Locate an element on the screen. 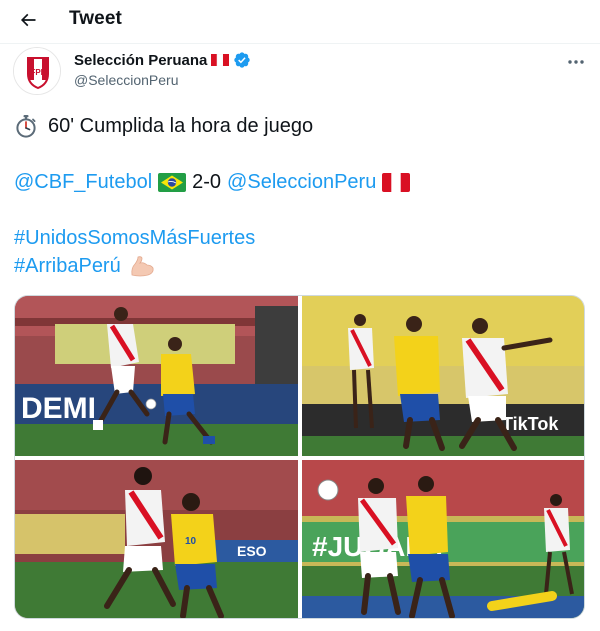 The width and height of the screenshot is (600, 631). hashtag-line-1: #UnidosSomosMásFuertes is located at coordinates (299, 238).